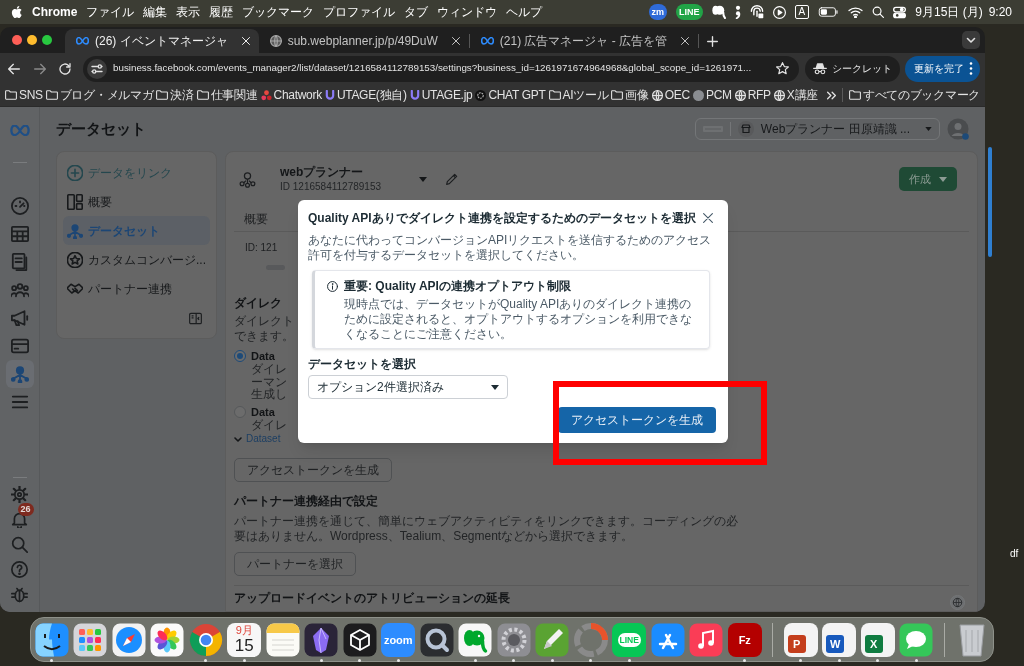  I want to click on search-icon, so click(878, 12).